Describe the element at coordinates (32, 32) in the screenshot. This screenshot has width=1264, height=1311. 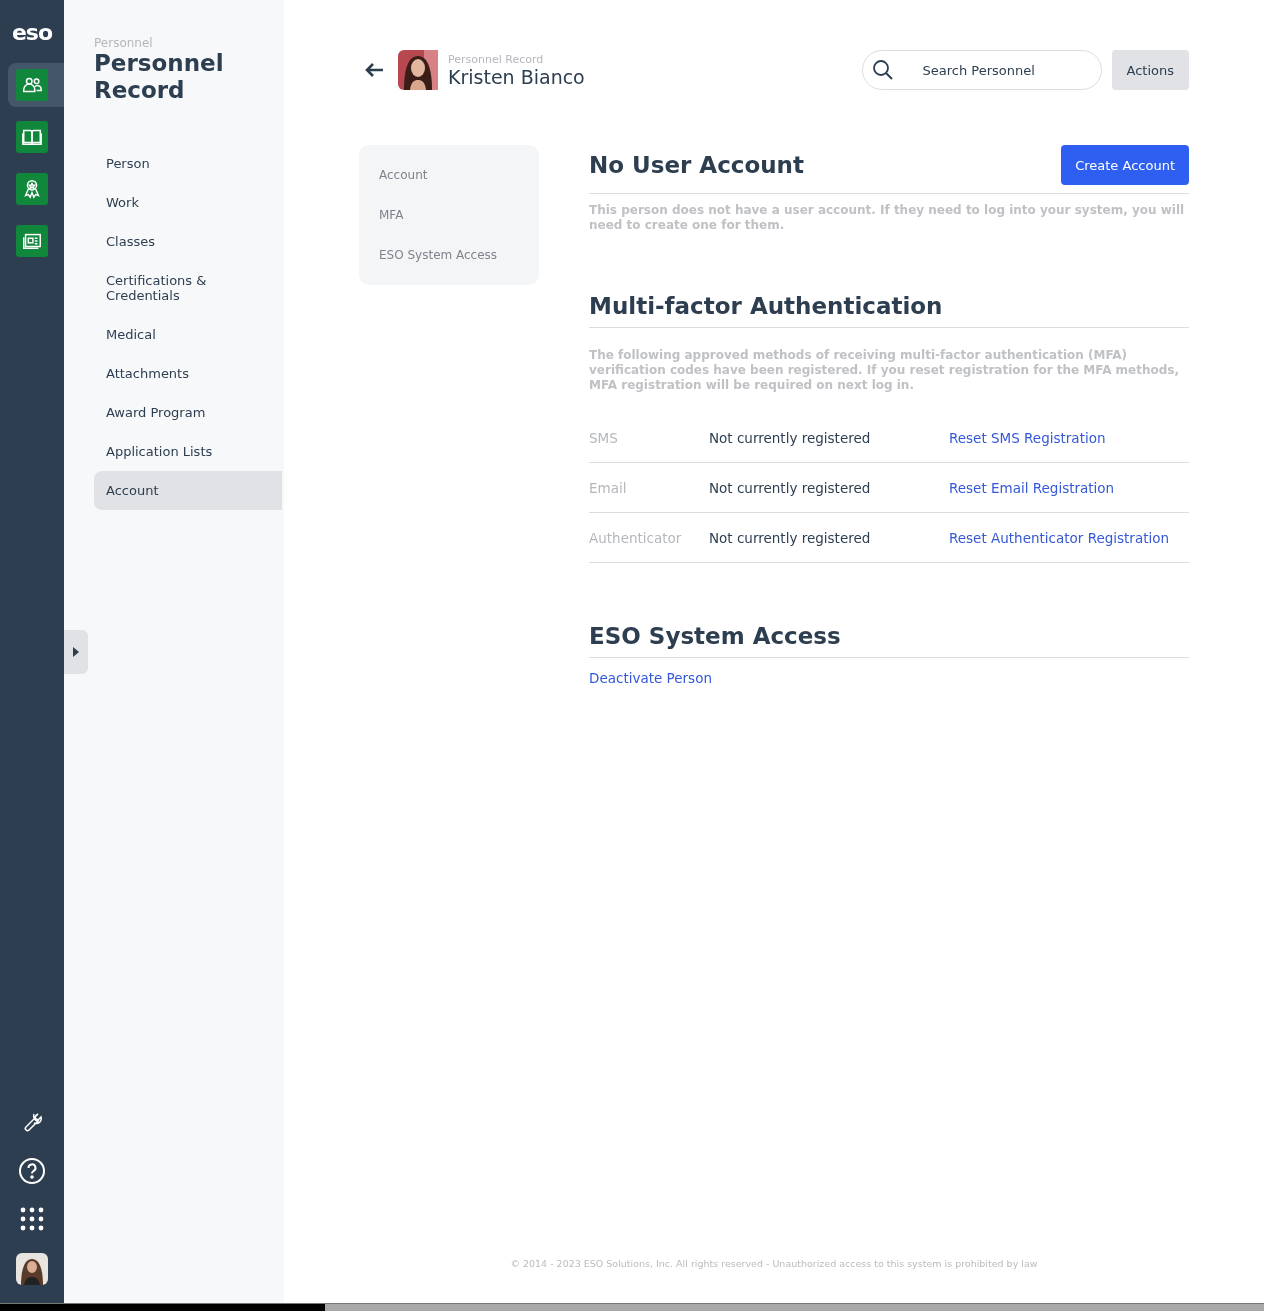
I see `logo: eso` at that location.